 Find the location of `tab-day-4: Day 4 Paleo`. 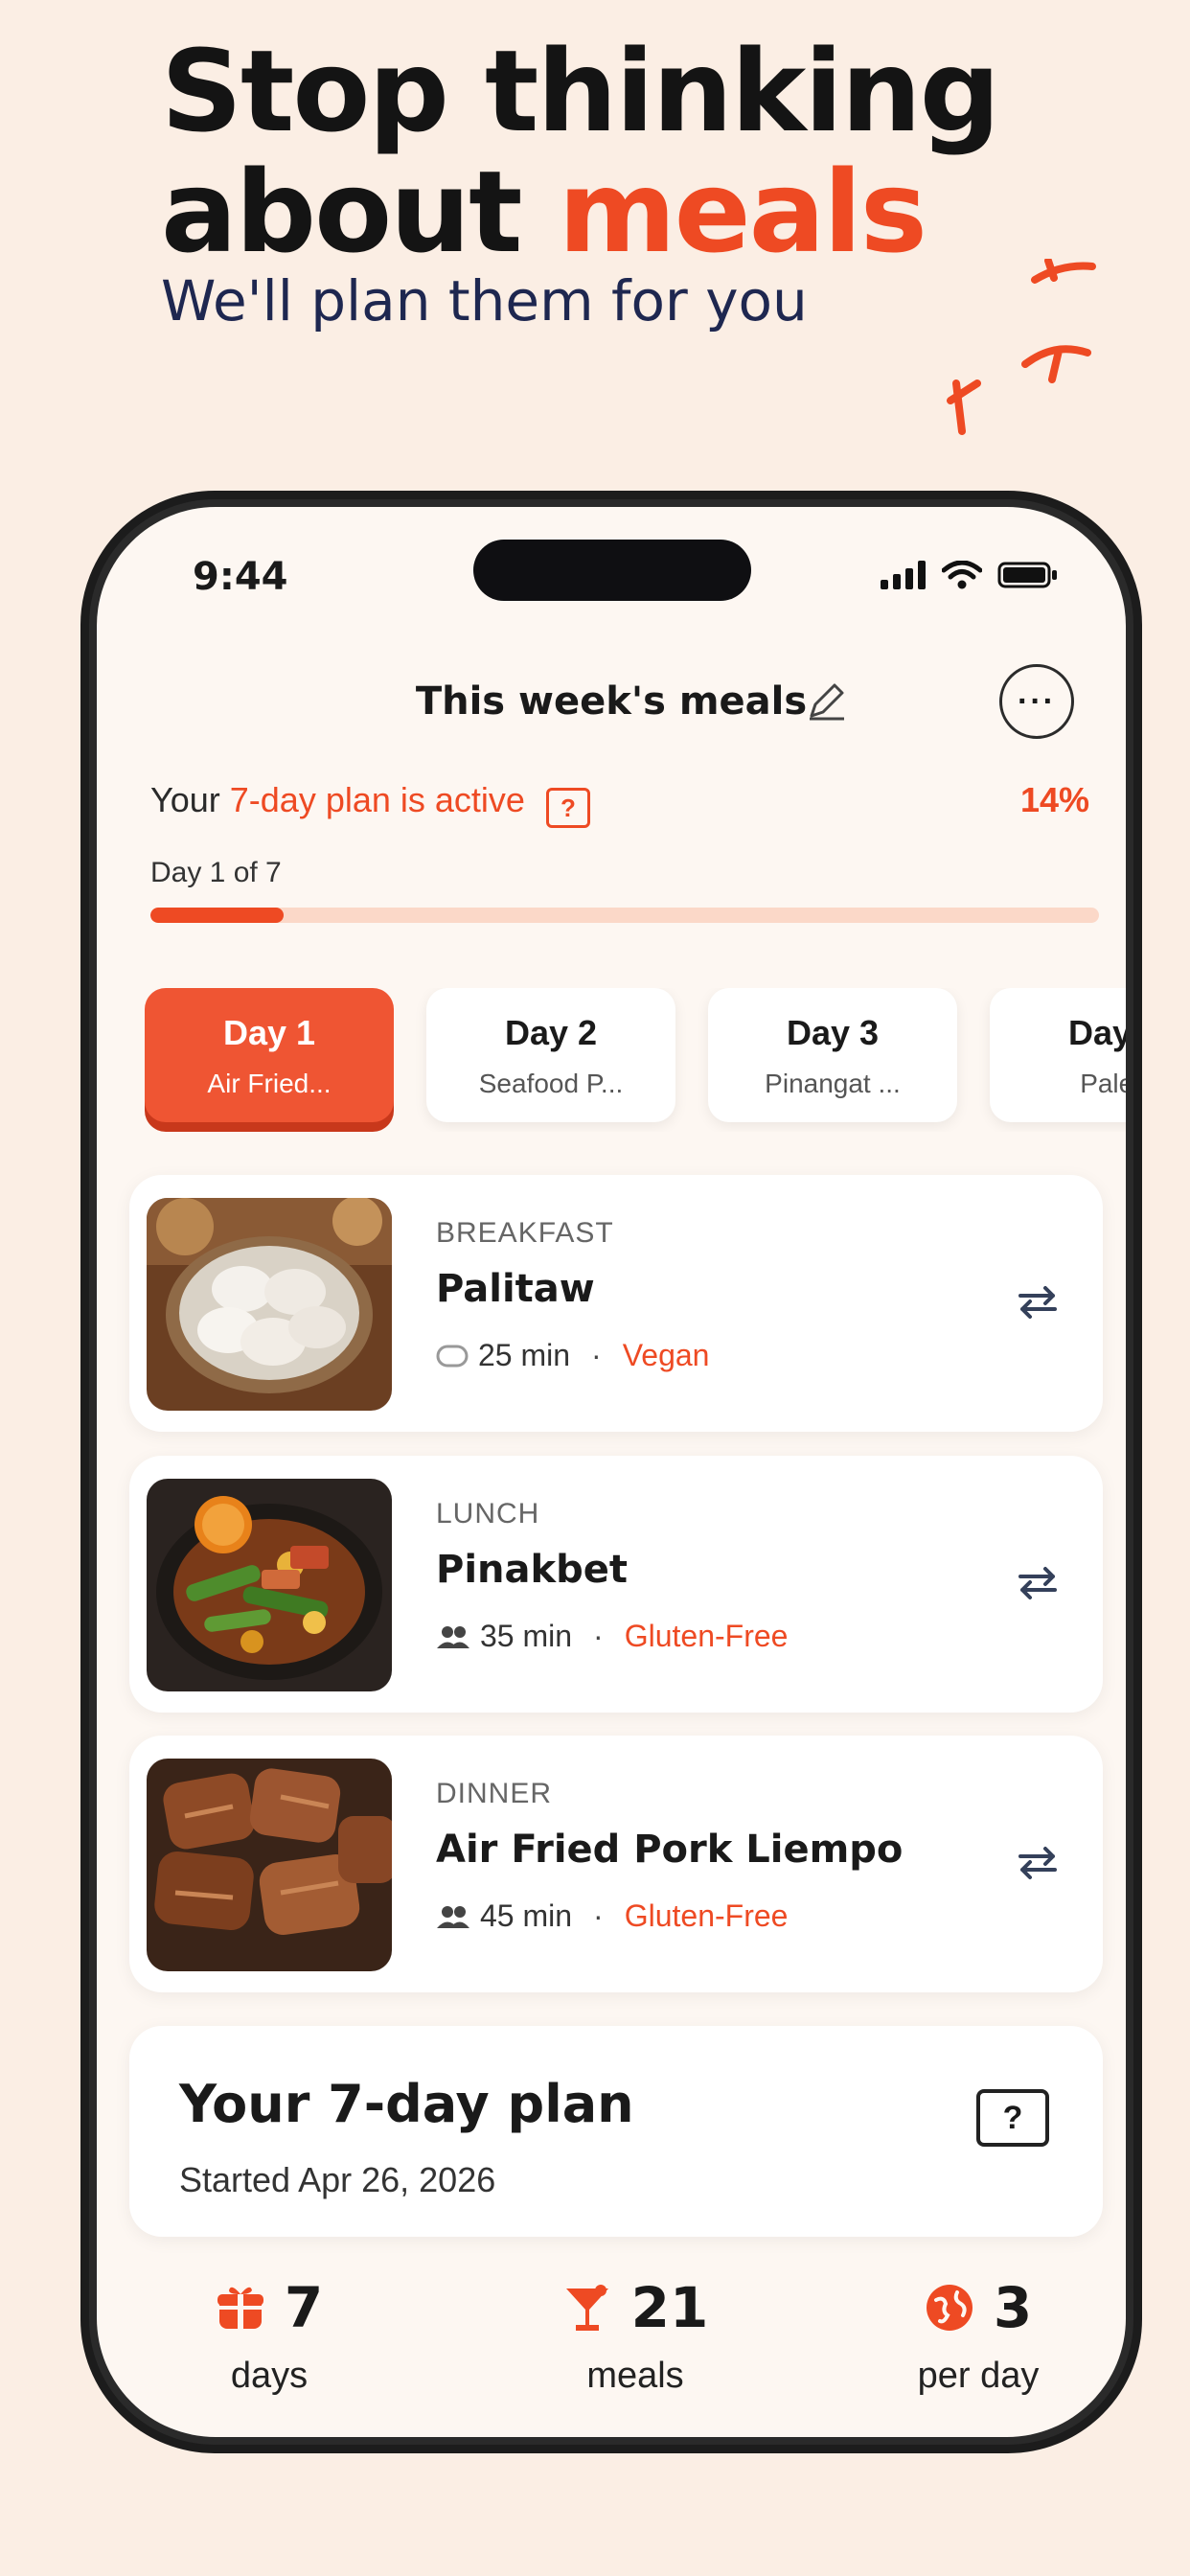

tab-day-4: Day 4 Paleo is located at coordinates (1058, 1055).